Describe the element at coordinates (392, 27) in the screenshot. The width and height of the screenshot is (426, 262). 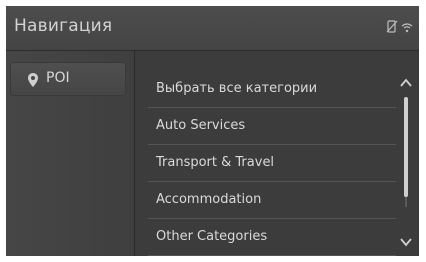
I see `phone-off-icon` at that location.